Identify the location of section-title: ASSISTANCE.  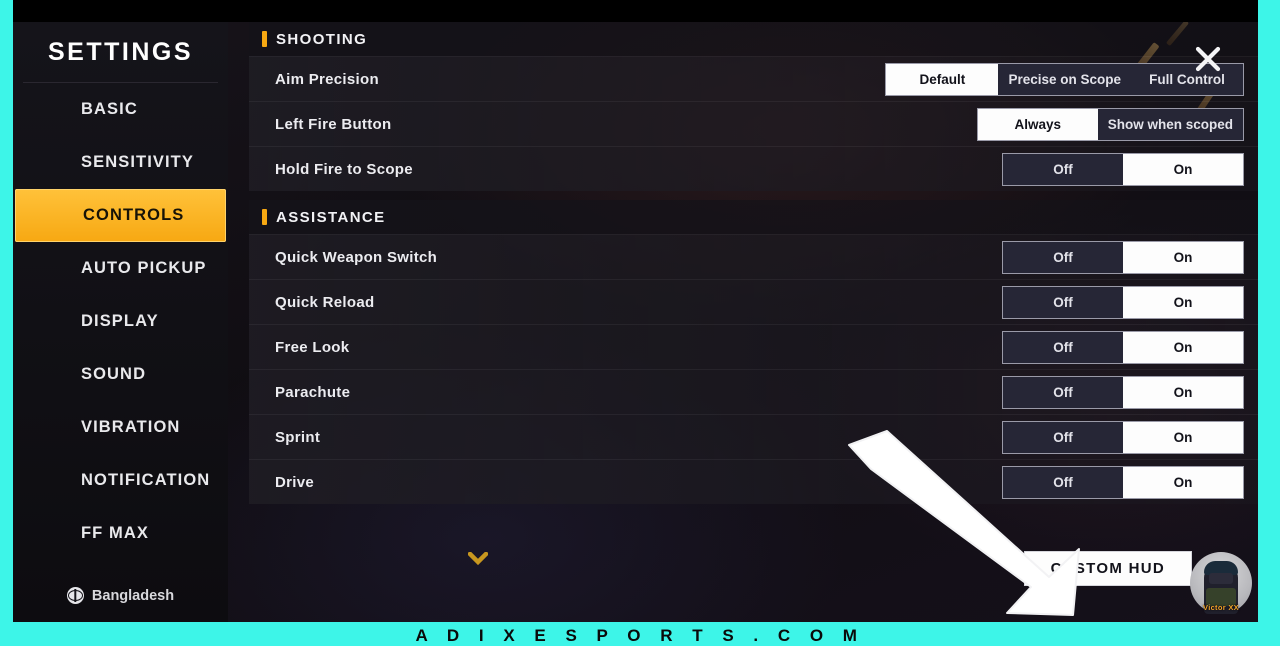
(331, 217).